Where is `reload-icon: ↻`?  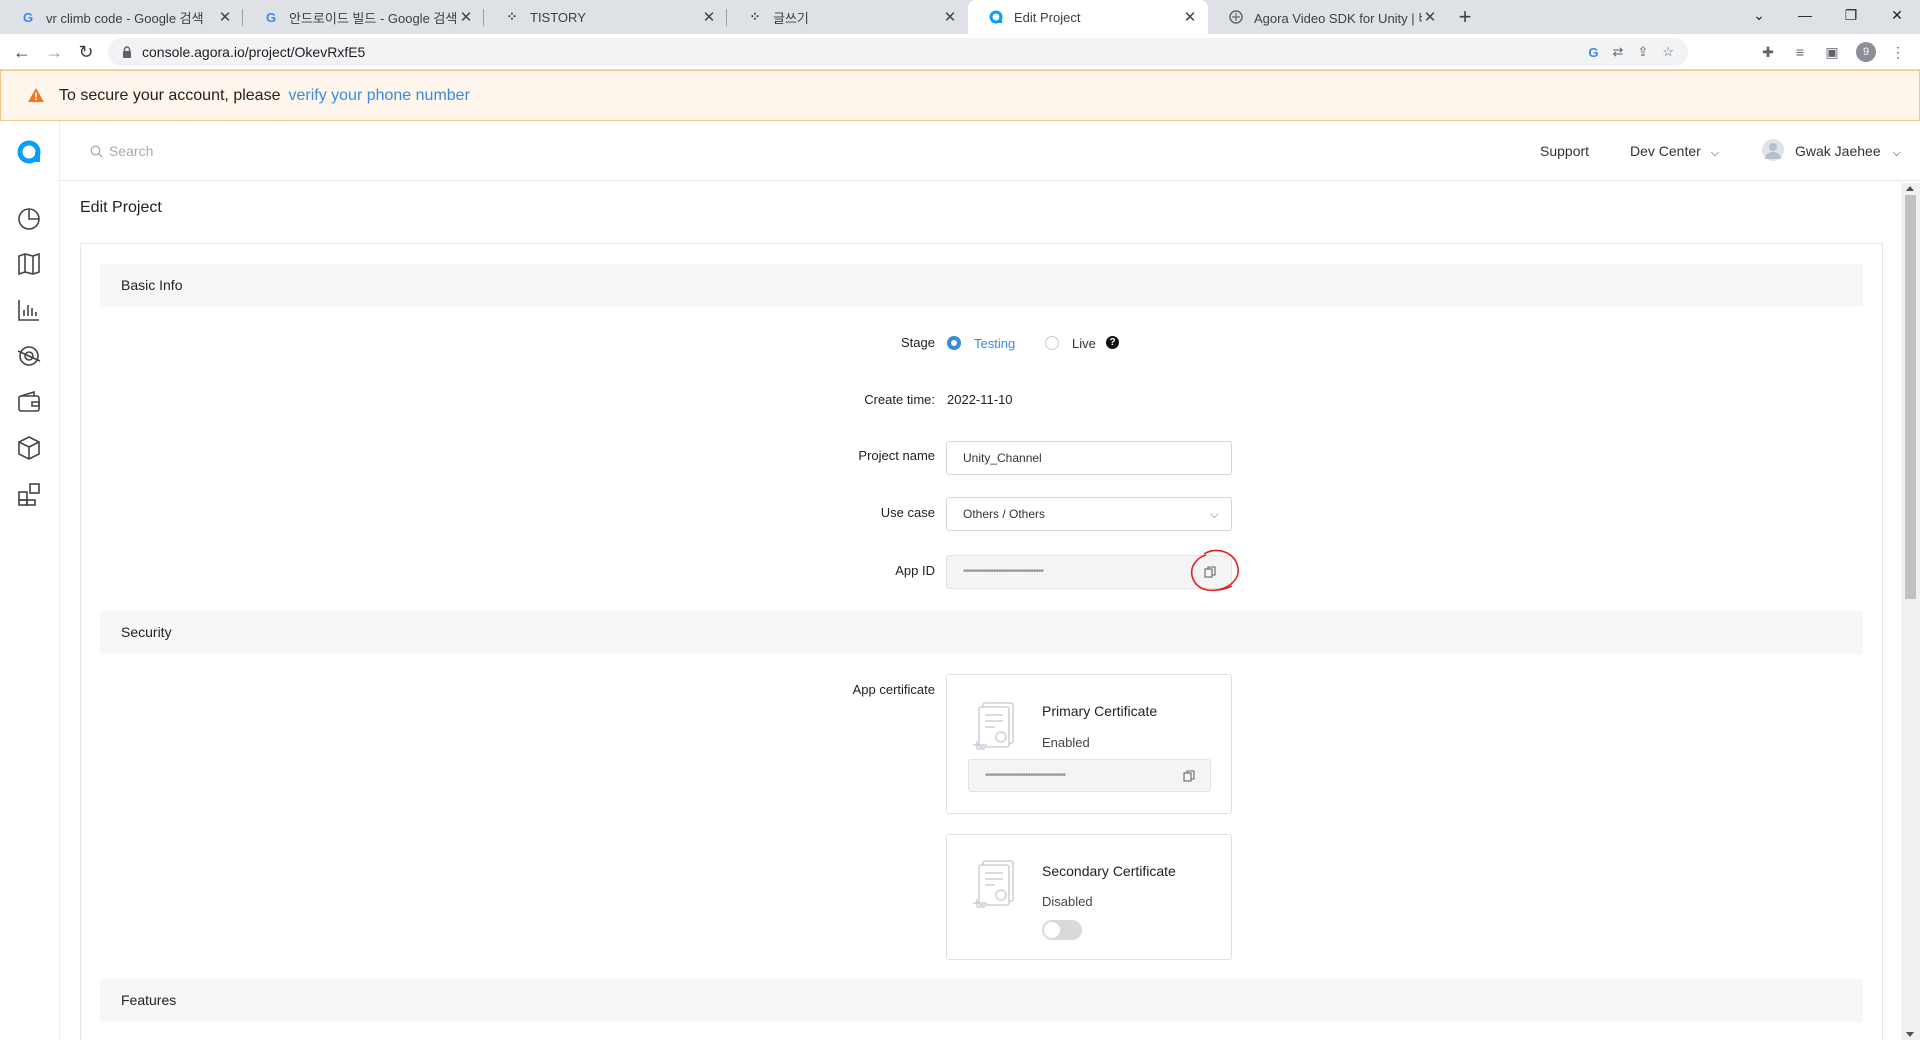
reload-icon: ↻ is located at coordinates (86, 52).